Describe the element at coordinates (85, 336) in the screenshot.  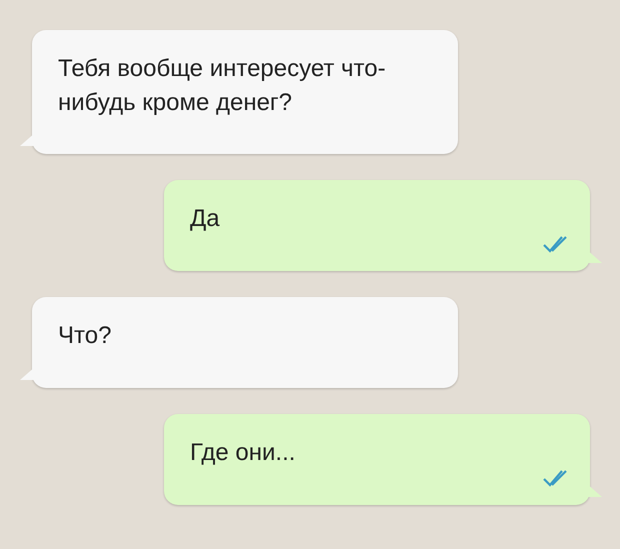
I see `message-text: Что?` at that location.